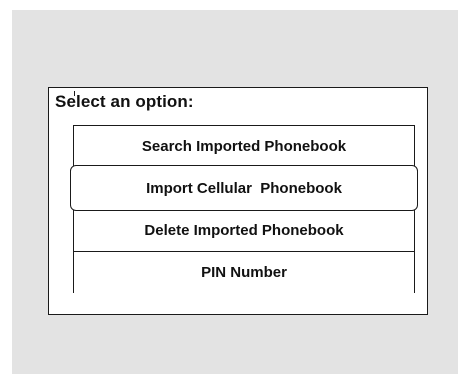  What do you see at coordinates (124, 101) in the screenshot?
I see `dialog-prompt: Select an option:` at bounding box center [124, 101].